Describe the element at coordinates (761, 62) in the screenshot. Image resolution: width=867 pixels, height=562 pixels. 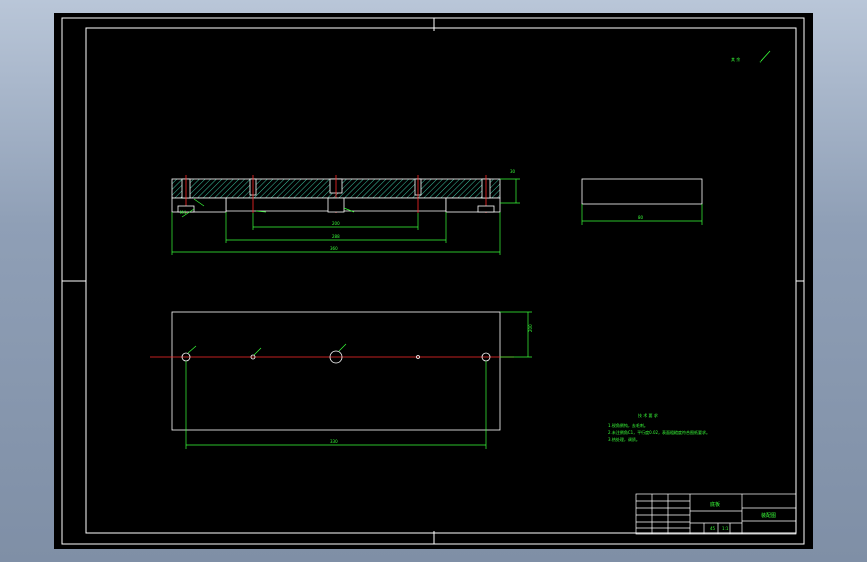
I see `roughness-symbol: ✓` at that location.